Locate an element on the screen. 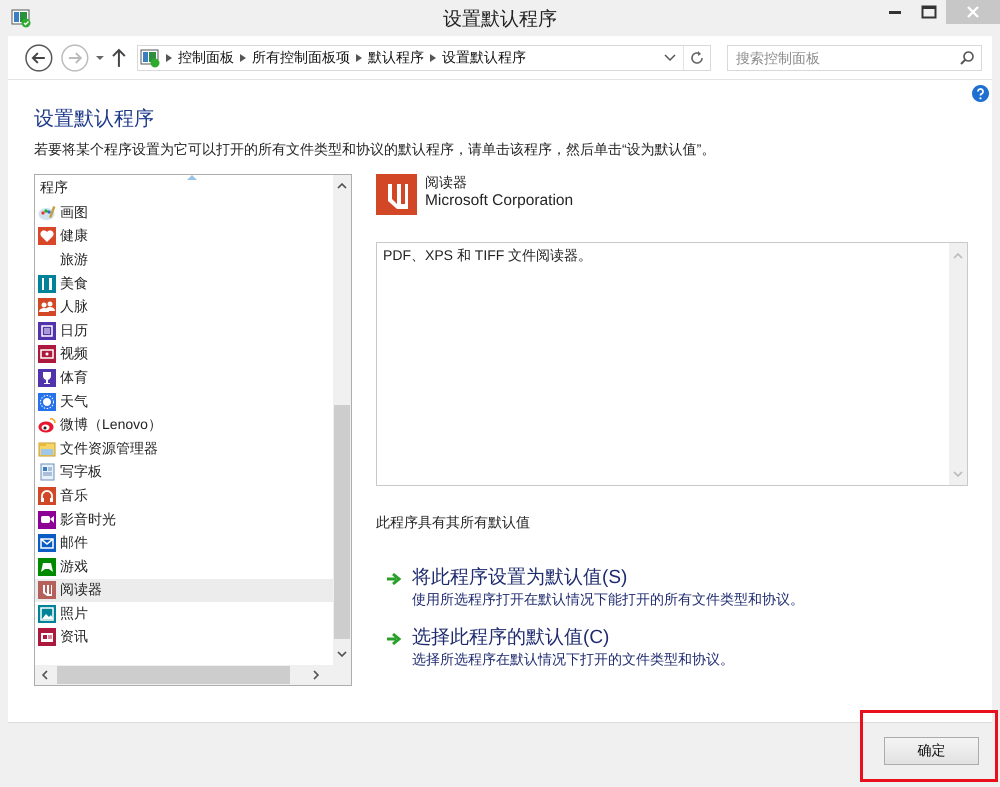 This screenshot has height=787, width=1000. program-name: 健康 is located at coordinates (74, 236).